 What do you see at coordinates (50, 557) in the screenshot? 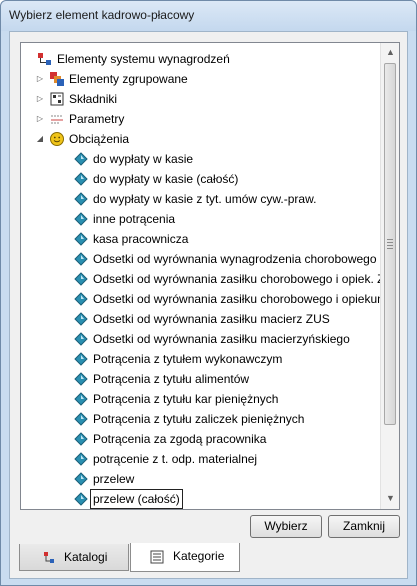
I see `catalog-icon` at bounding box center [50, 557].